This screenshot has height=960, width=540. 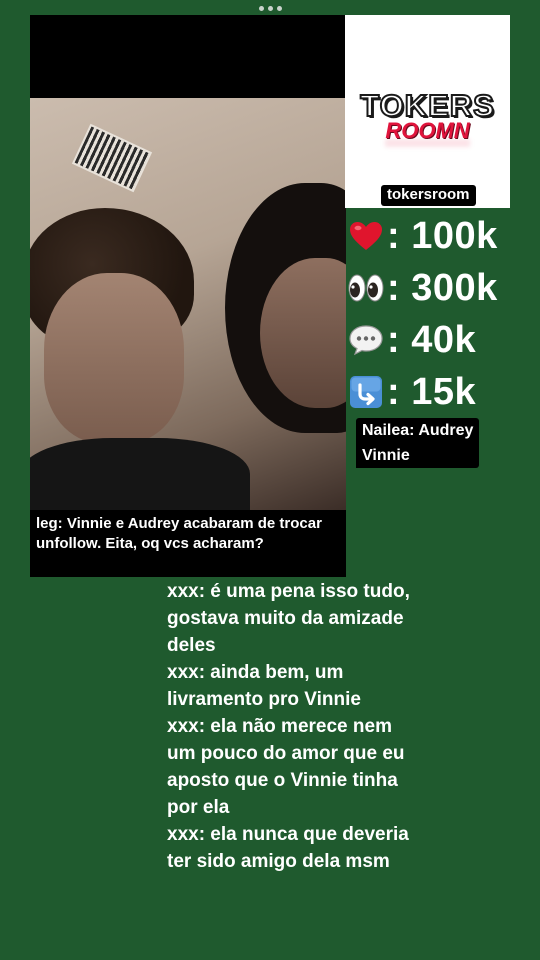 I want to click on stat-comments: : 40k, so click(x=422, y=340).